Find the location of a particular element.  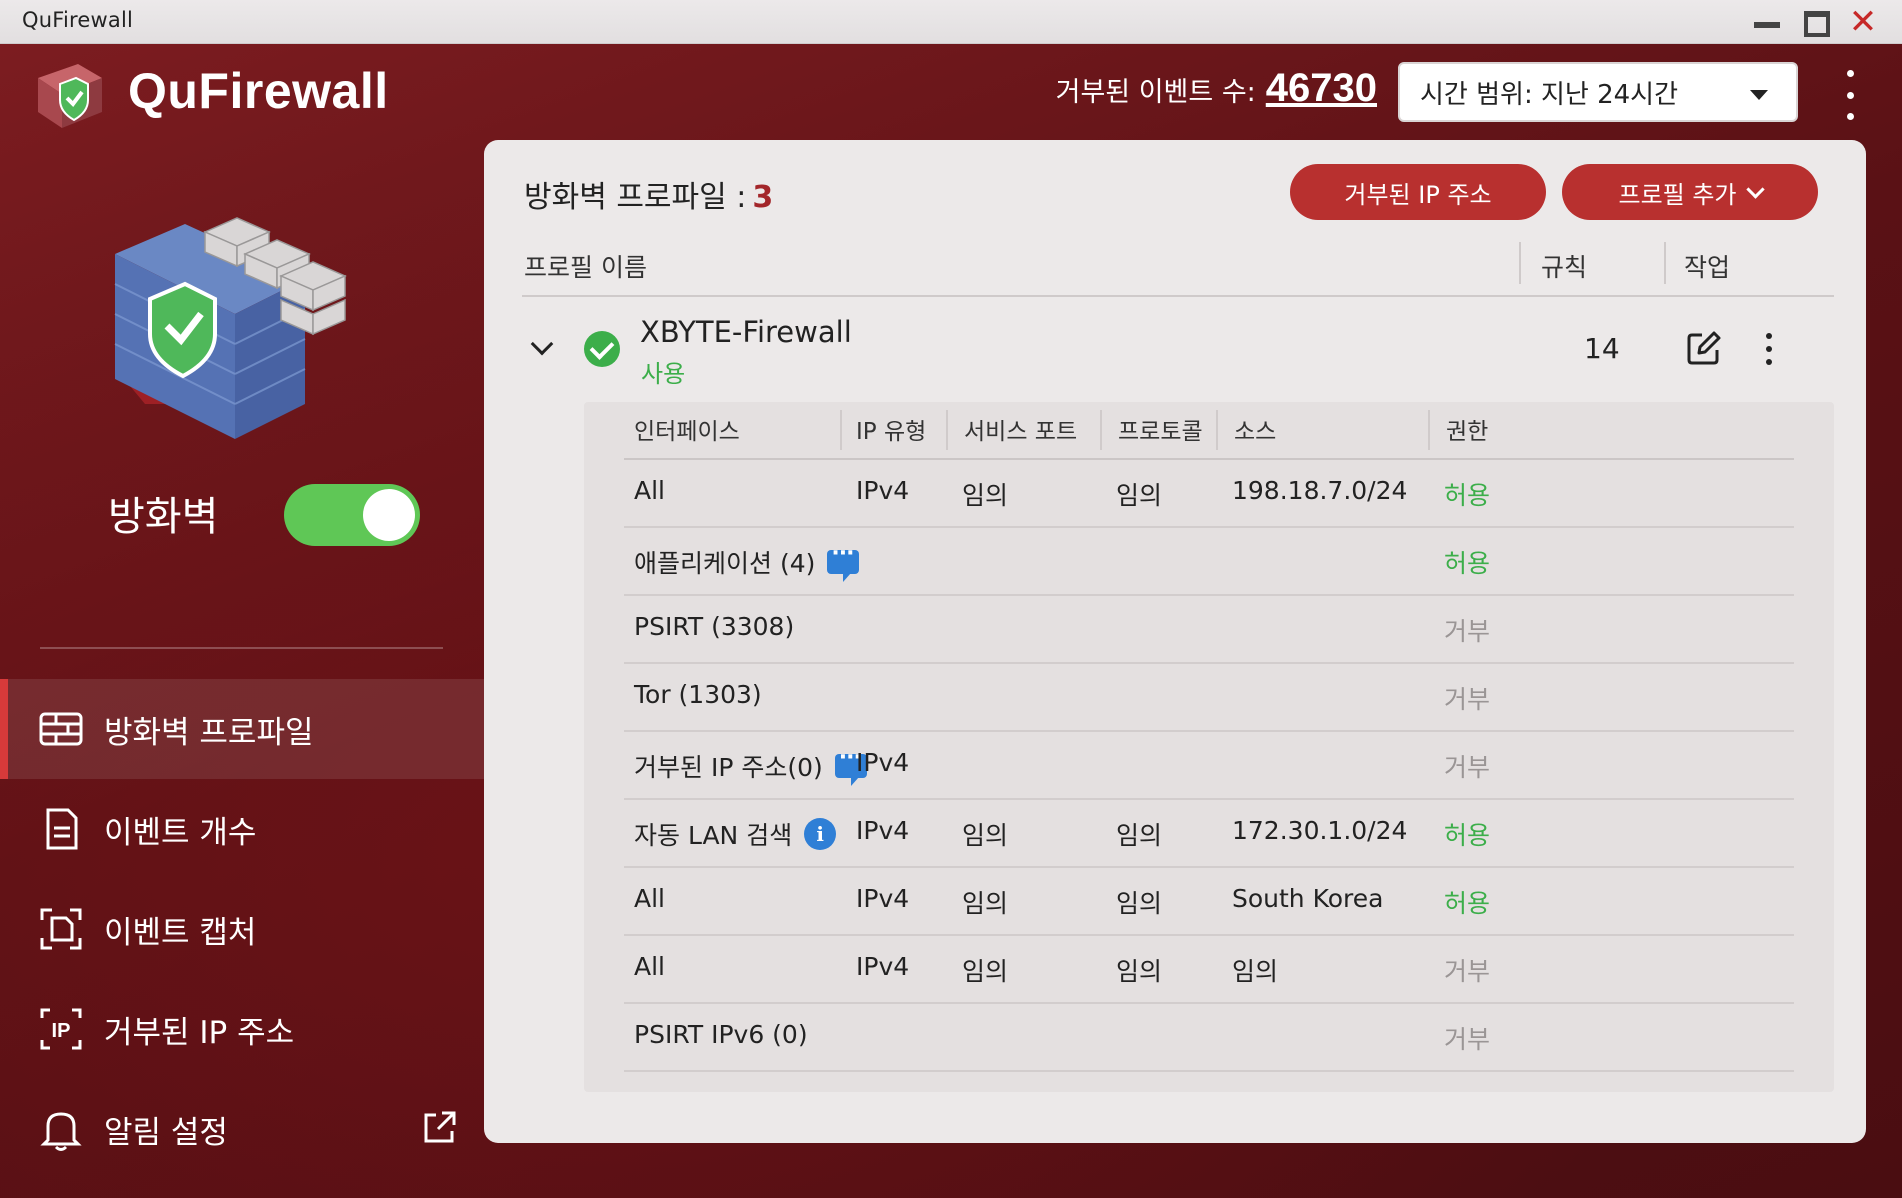

close-button: ✕ is located at coordinates (1863, 22).